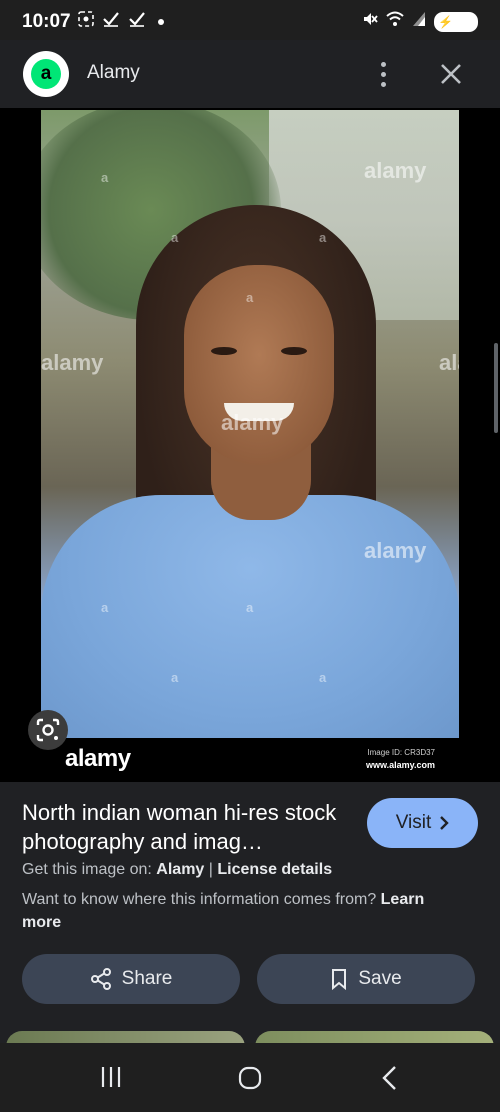 The width and height of the screenshot is (500, 1112). I want to click on alamy-logo: alamy, so click(98, 758).